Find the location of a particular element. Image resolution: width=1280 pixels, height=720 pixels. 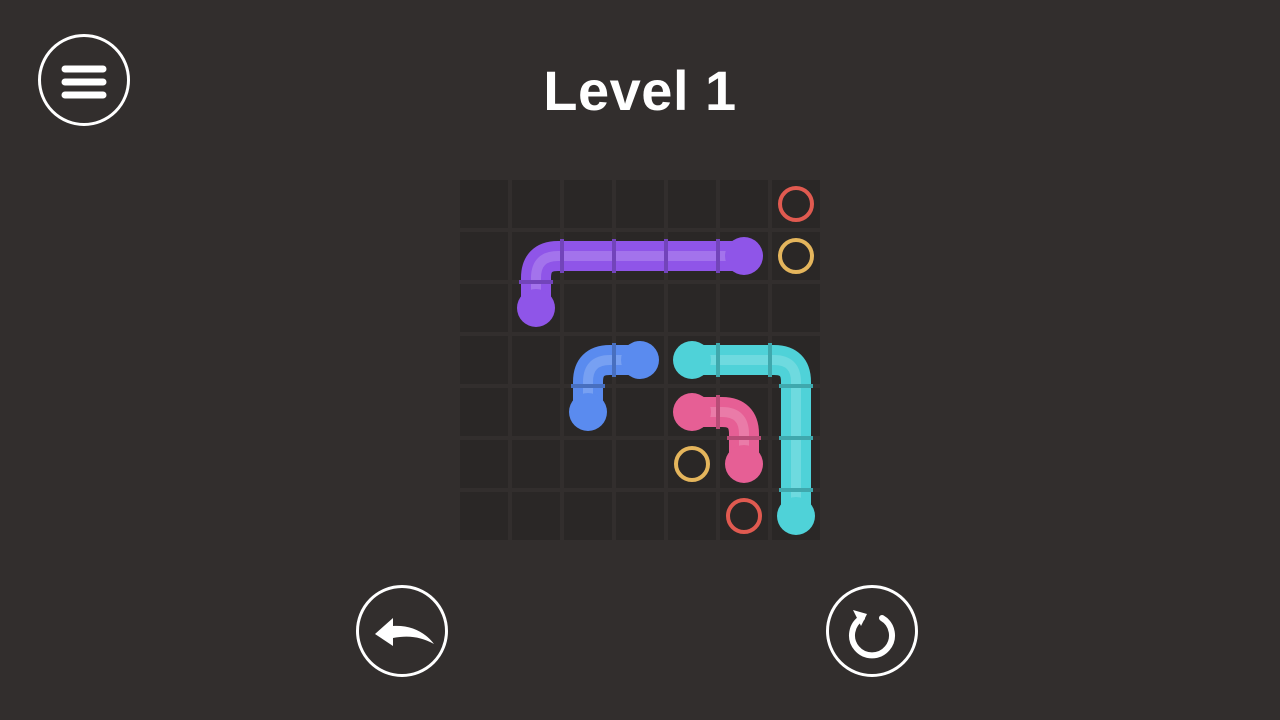

restart-button is located at coordinates (872, 631).